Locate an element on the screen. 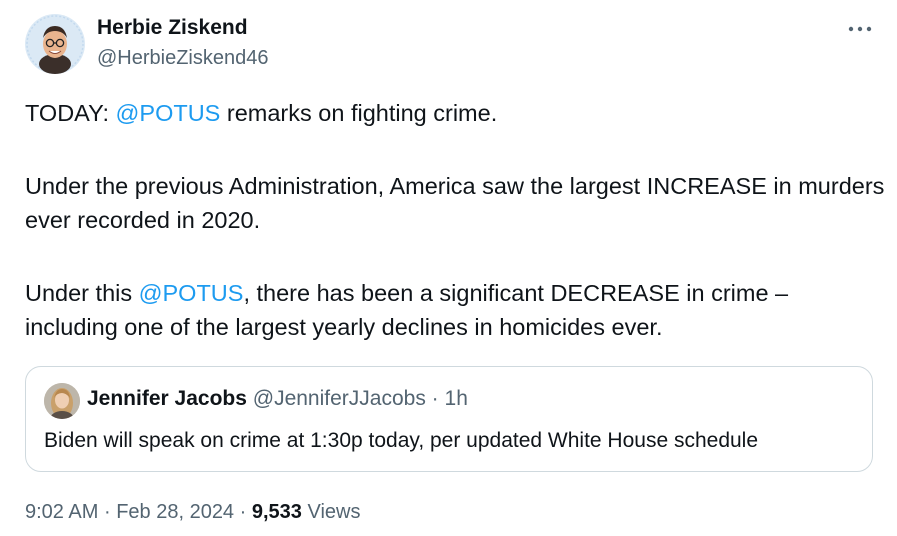  tweet-time: 9:02 AM is located at coordinates (61, 512).